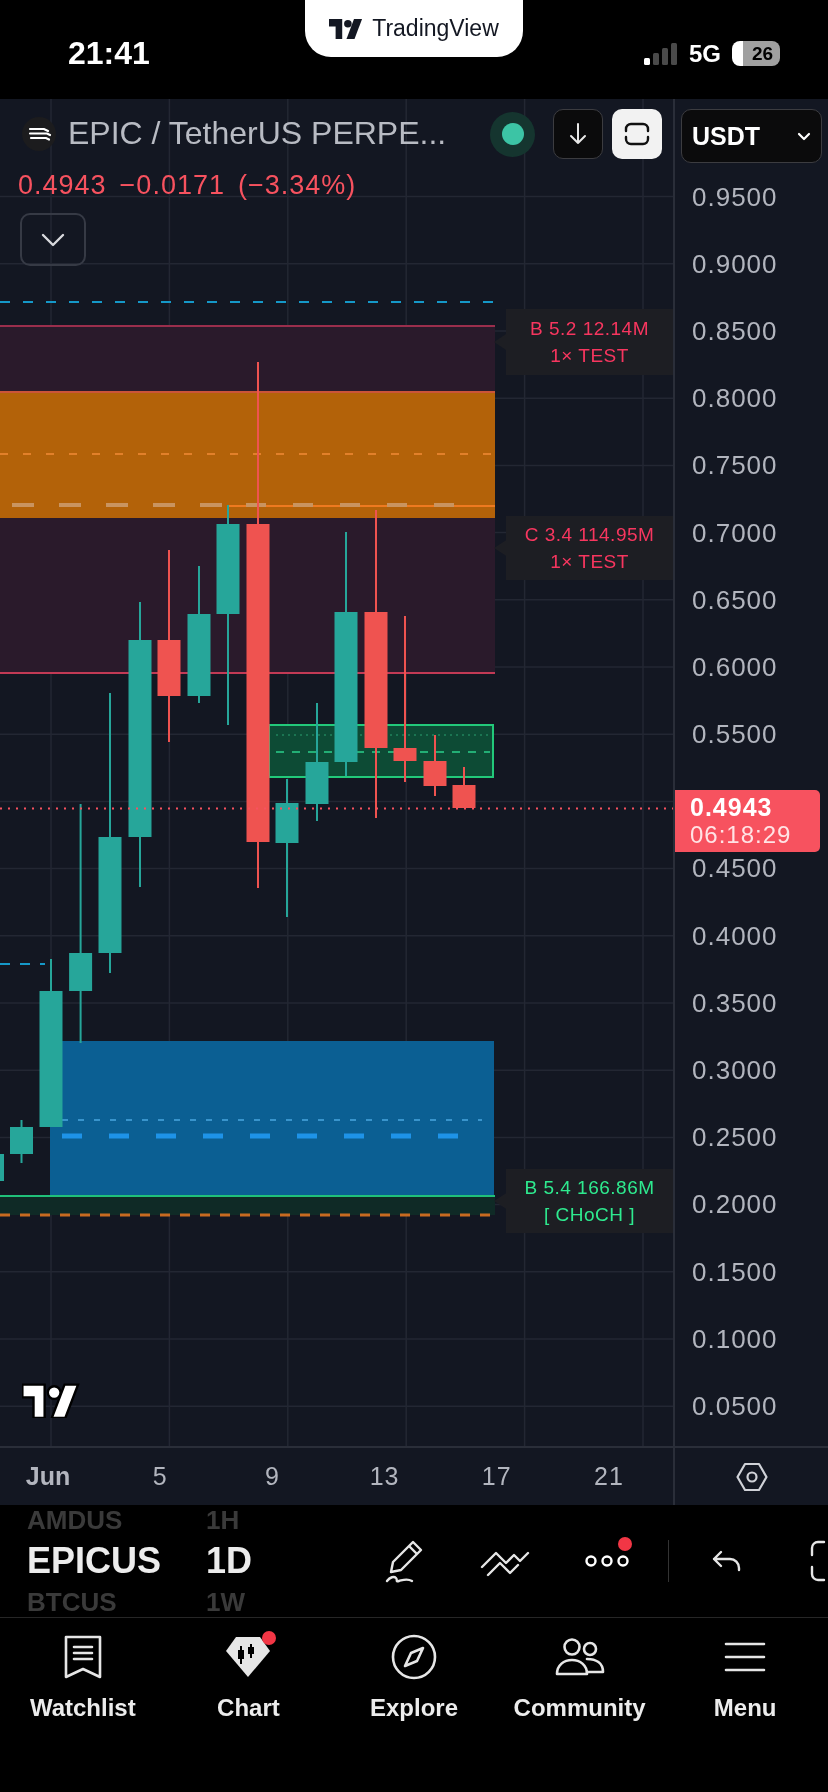 This screenshot has width=828, height=1792. I want to click on last-price: 0.4943, so click(62, 185).